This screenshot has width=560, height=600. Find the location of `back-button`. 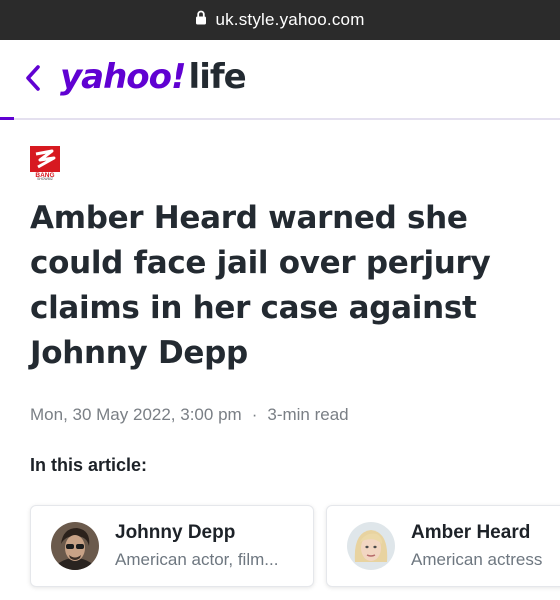

back-button is located at coordinates (33, 80).